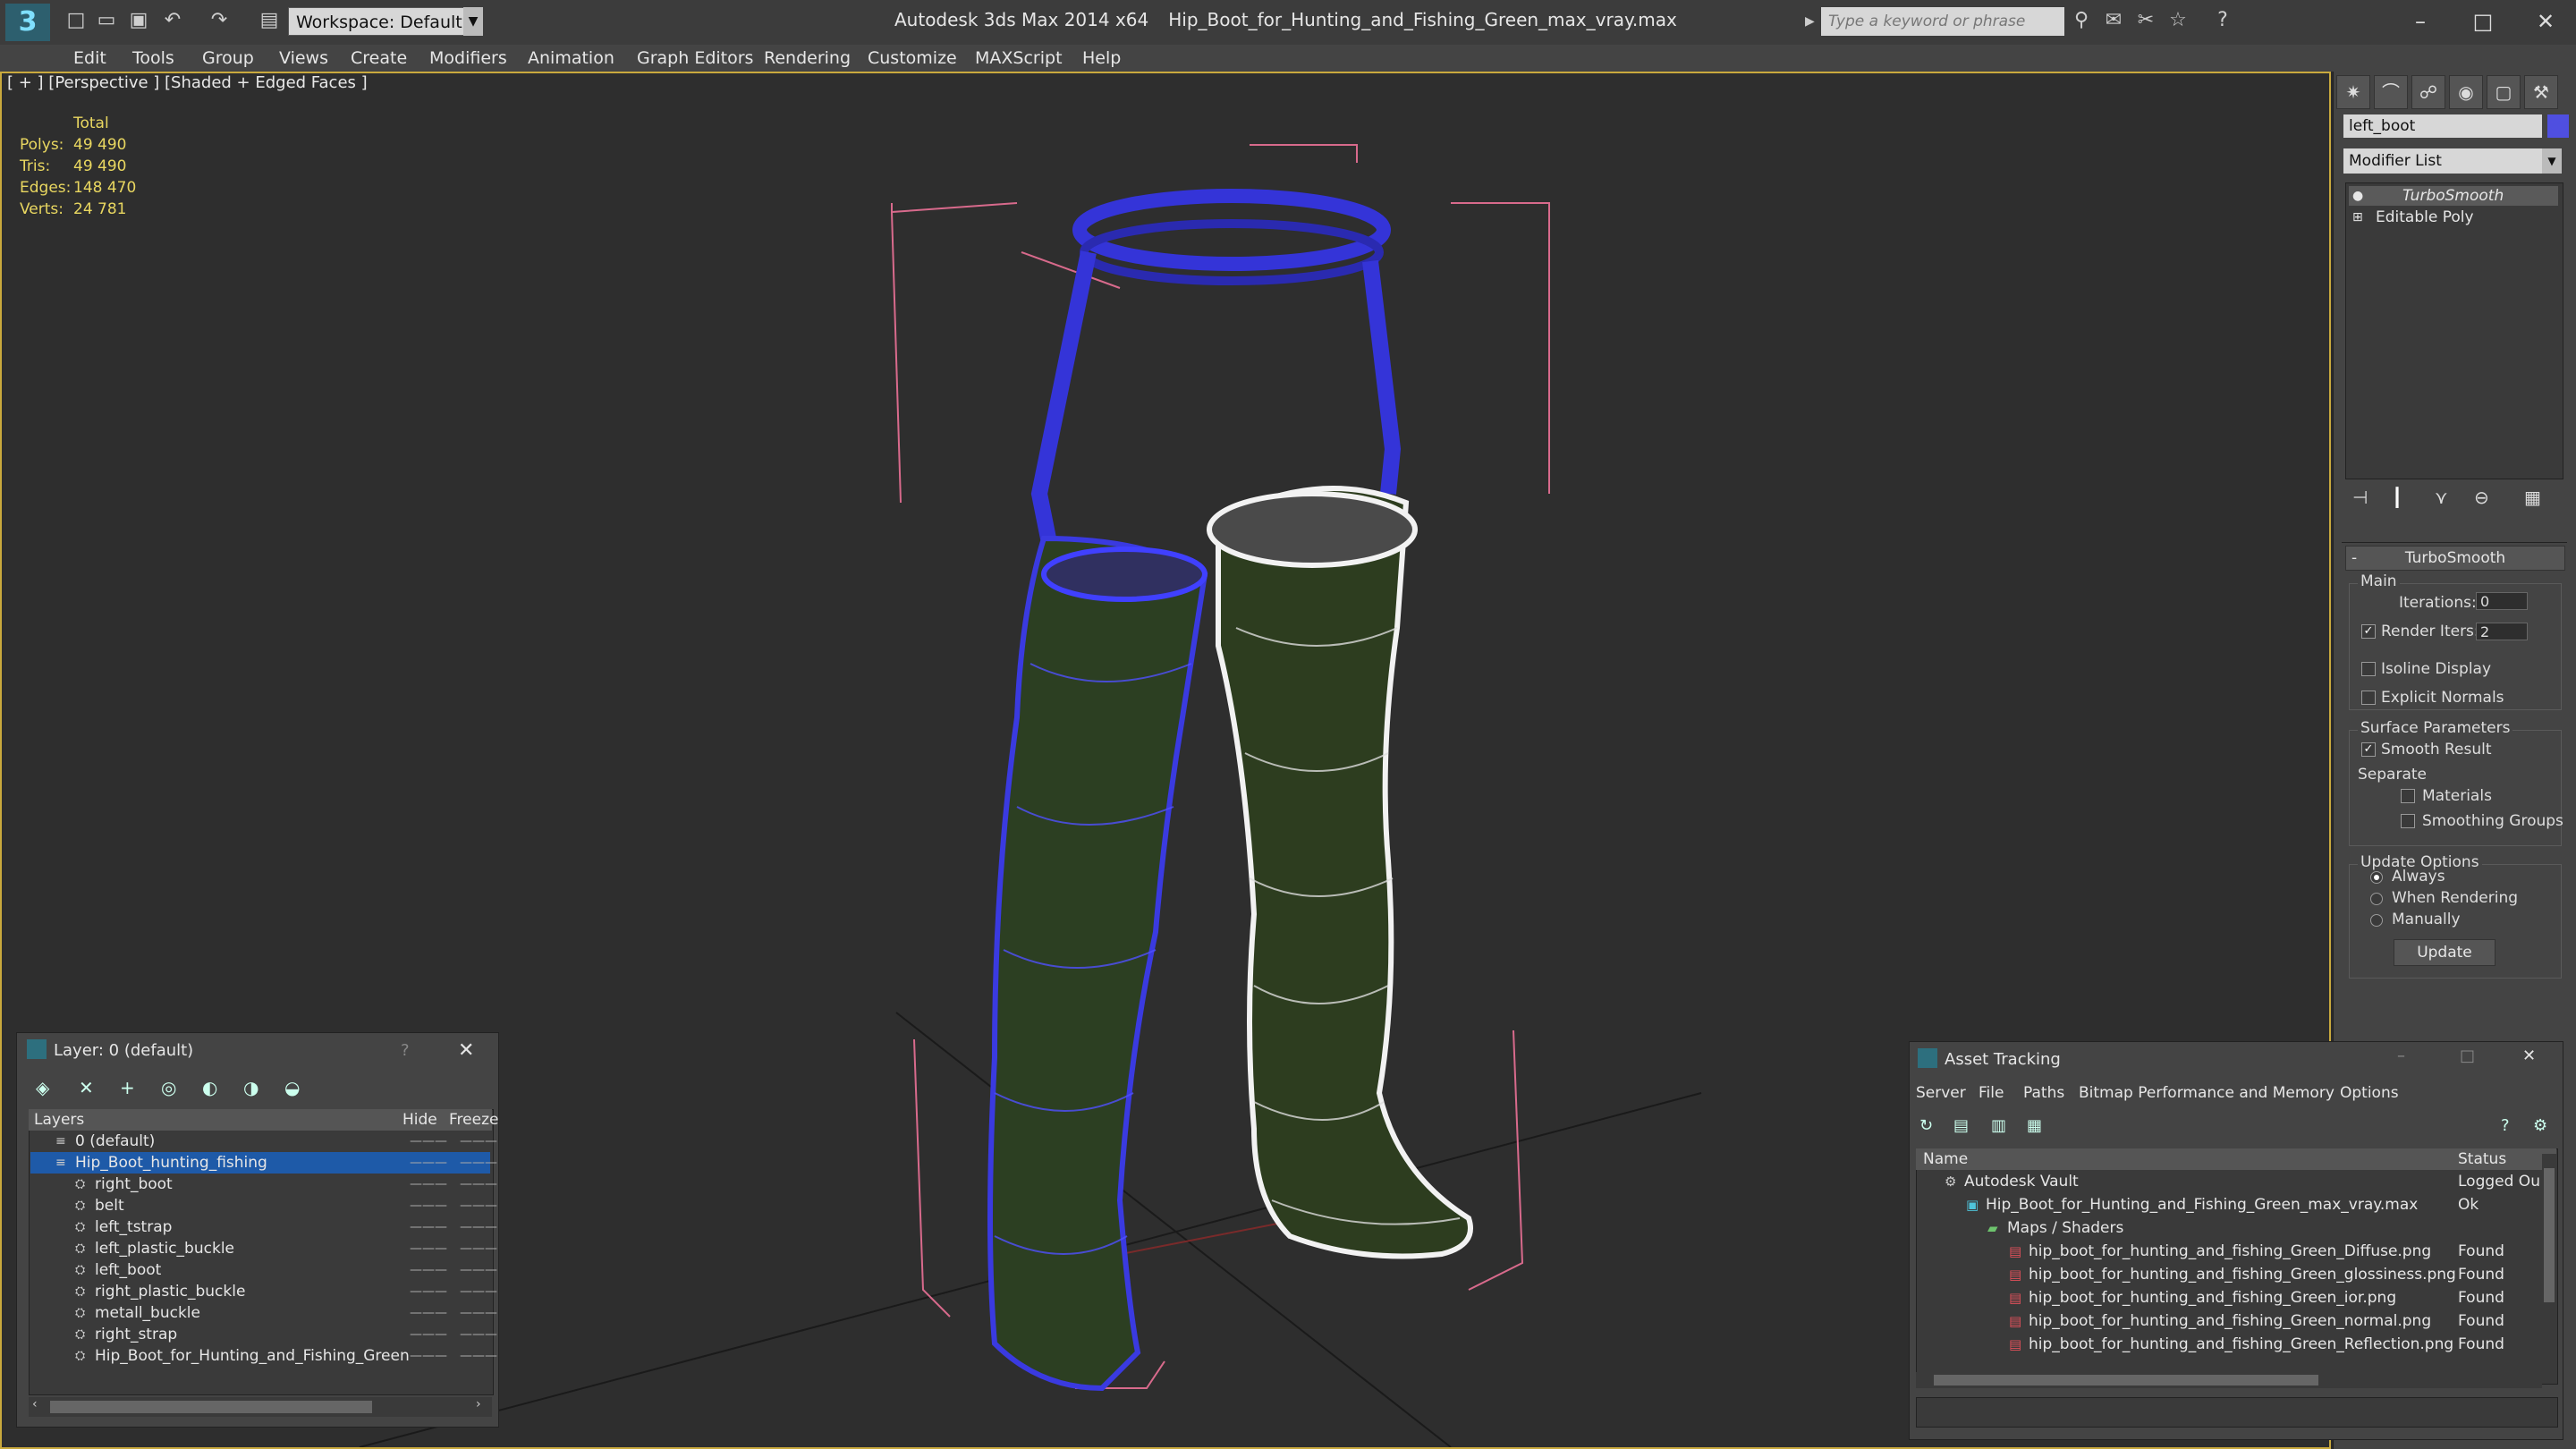  What do you see at coordinates (695, 58) in the screenshot?
I see `menu-graph-editors: Graph Editors` at bounding box center [695, 58].